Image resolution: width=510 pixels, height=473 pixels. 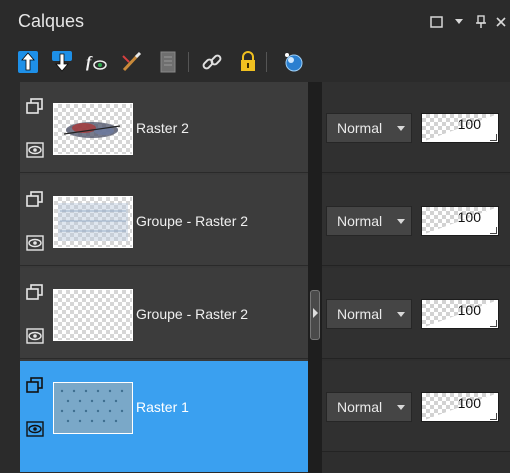 What do you see at coordinates (51, 21) in the screenshot?
I see `panel-title: Calques` at bounding box center [51, 21].